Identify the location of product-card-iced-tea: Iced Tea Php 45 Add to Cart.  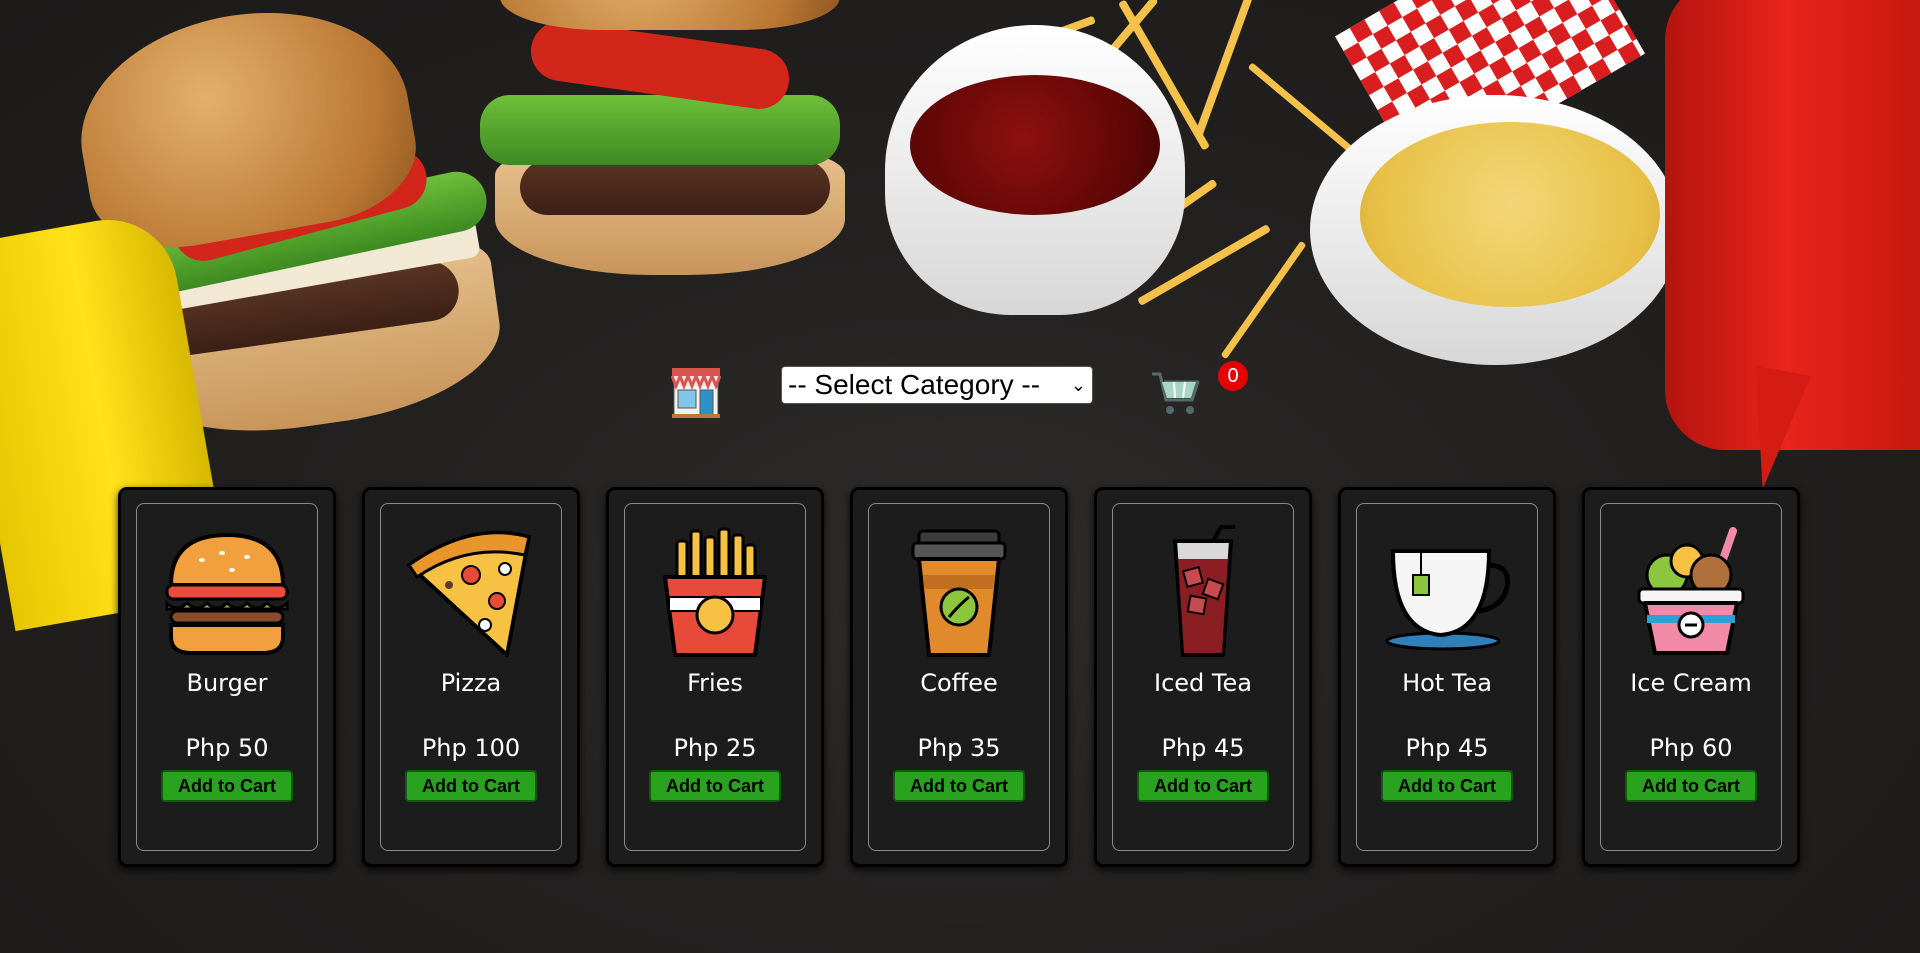
(1203, 677).